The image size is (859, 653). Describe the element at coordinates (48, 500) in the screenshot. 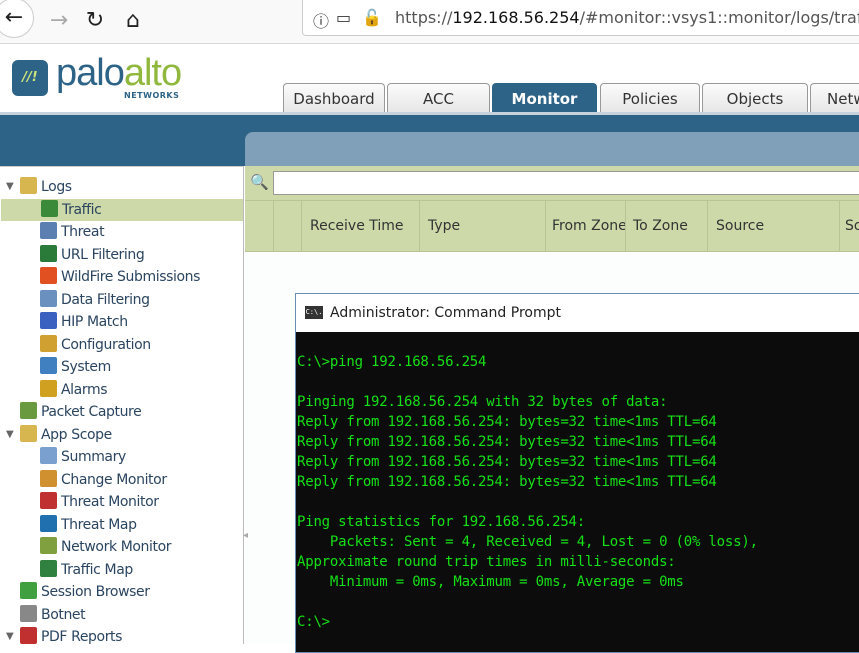

I see `threat-monitor-icon` at that location.